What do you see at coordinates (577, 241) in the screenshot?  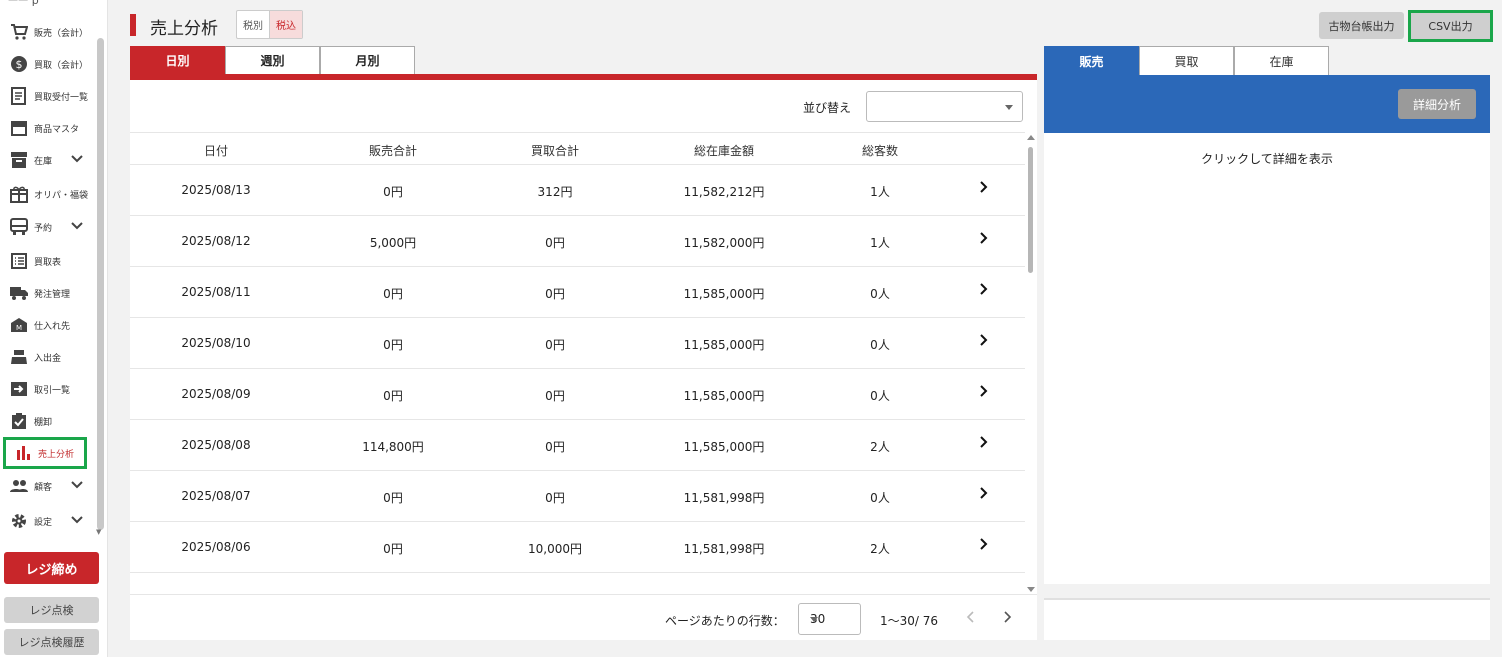 I see `table-row: 2025/08/12 5,000円 0円 11,582,000円 1人` at bounding box center [577, 241].